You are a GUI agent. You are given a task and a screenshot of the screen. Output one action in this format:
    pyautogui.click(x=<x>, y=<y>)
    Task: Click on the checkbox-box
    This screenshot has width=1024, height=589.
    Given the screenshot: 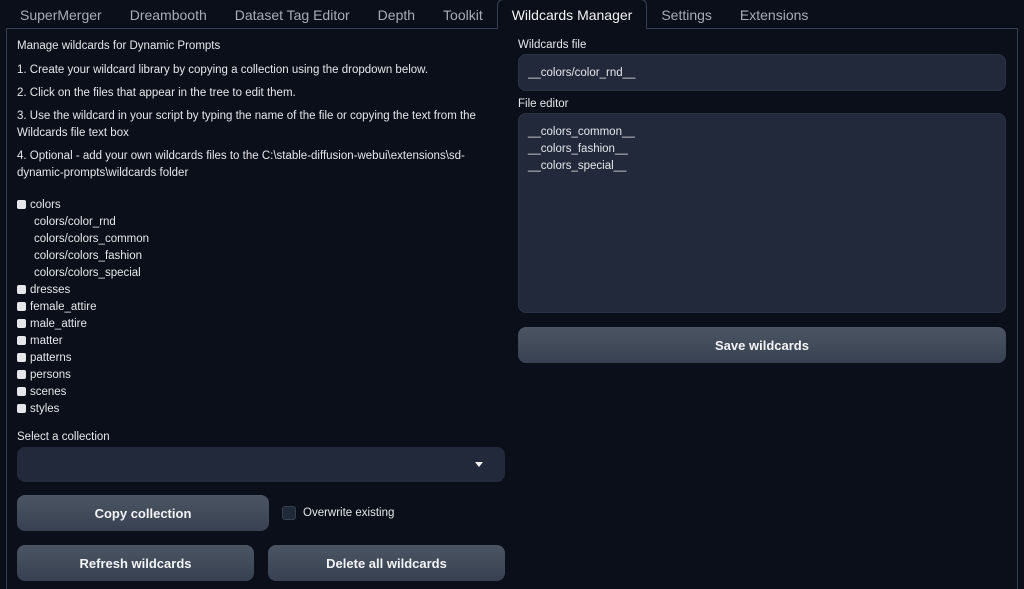 What is the action you would take?
    pyautogui.click(x=289, y=513)
    